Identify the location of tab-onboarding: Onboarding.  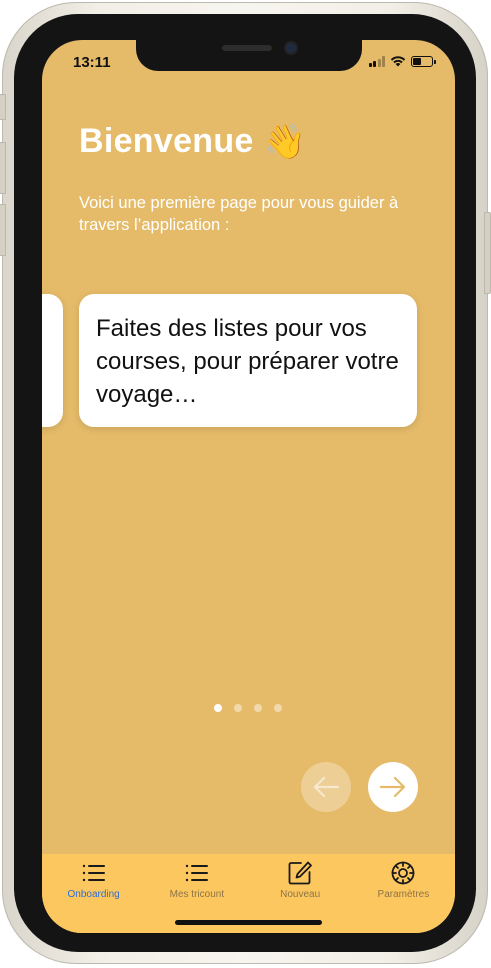
(93, 893).